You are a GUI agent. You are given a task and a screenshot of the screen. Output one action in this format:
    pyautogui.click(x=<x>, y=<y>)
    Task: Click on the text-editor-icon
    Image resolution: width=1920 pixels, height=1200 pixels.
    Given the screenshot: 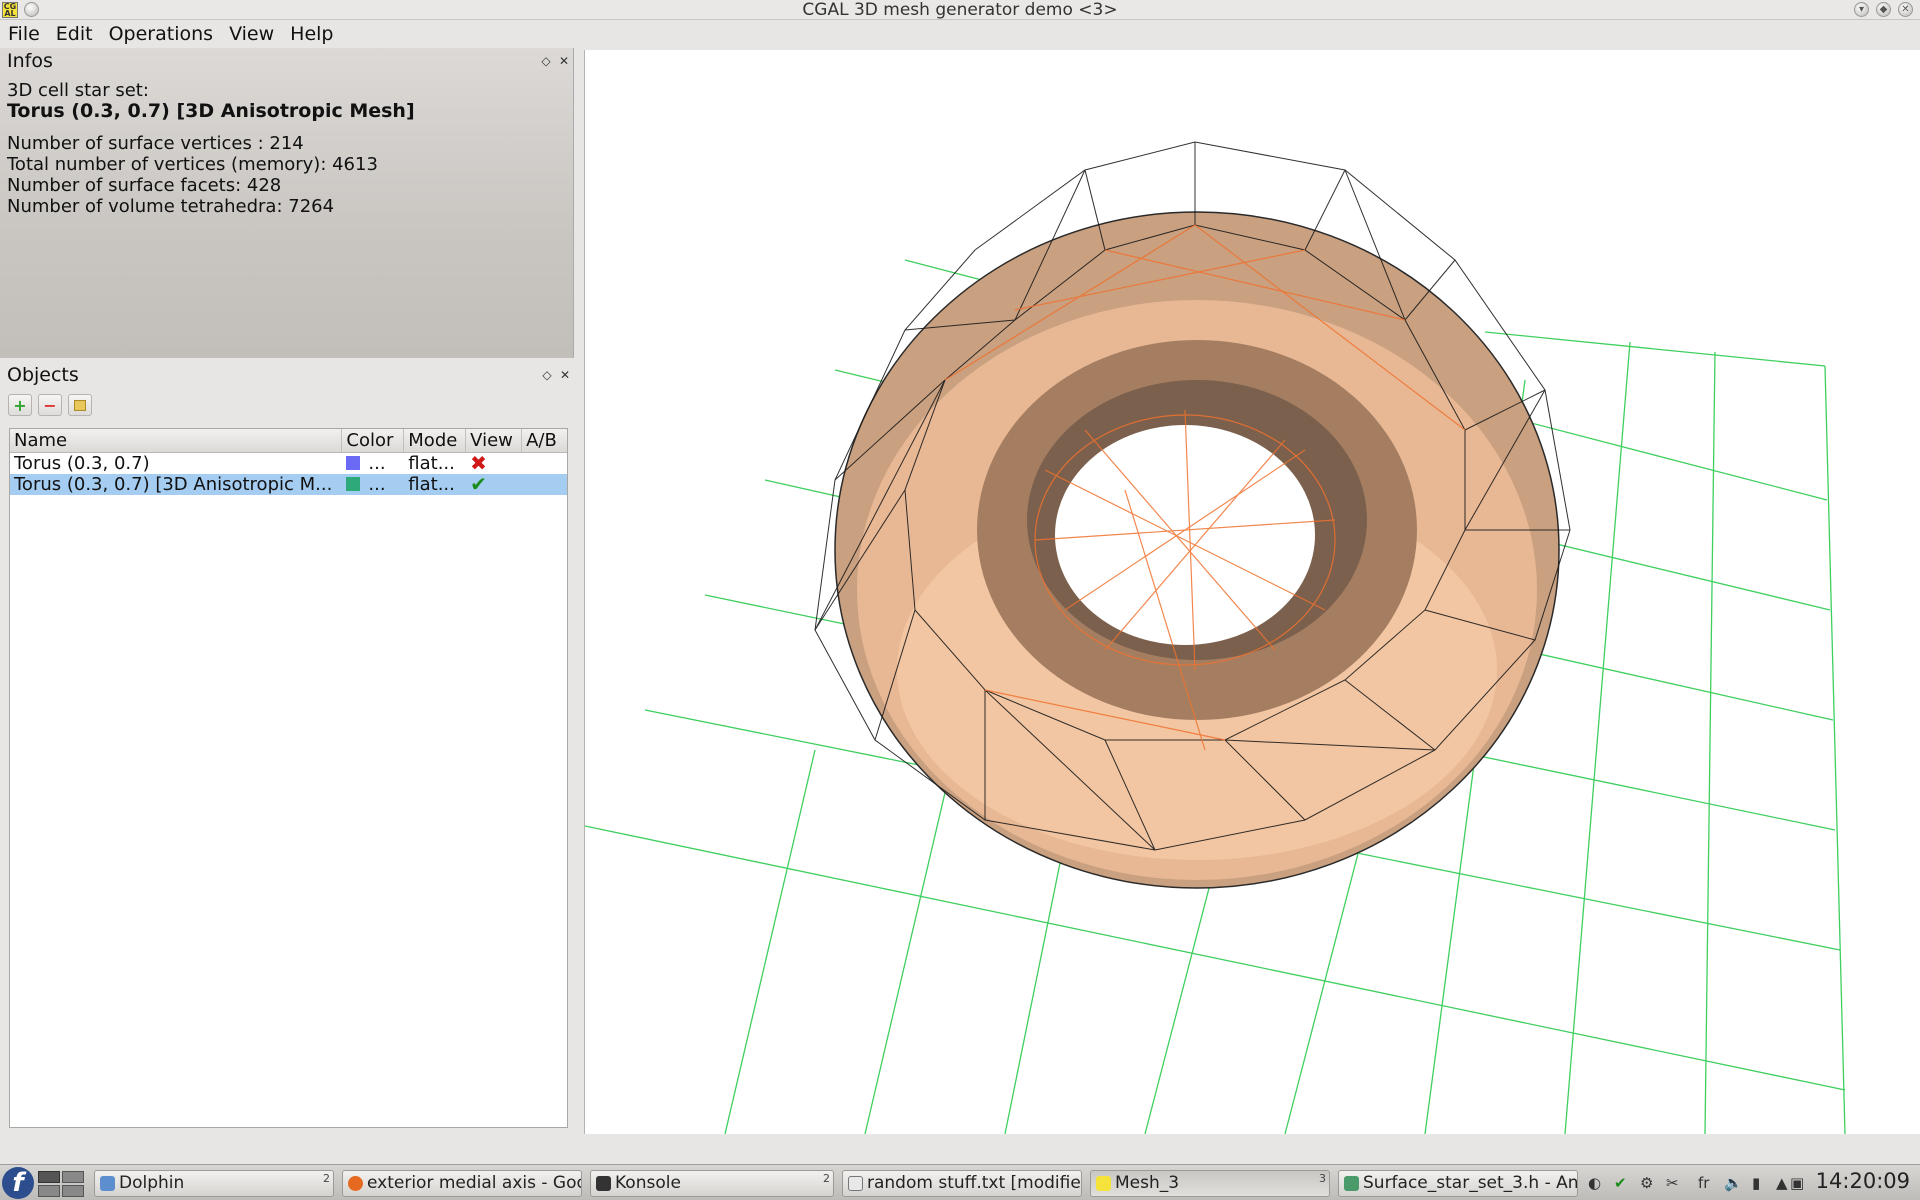 What is the action you would take?
    pyautogui.click(x=855, y=1183)
    